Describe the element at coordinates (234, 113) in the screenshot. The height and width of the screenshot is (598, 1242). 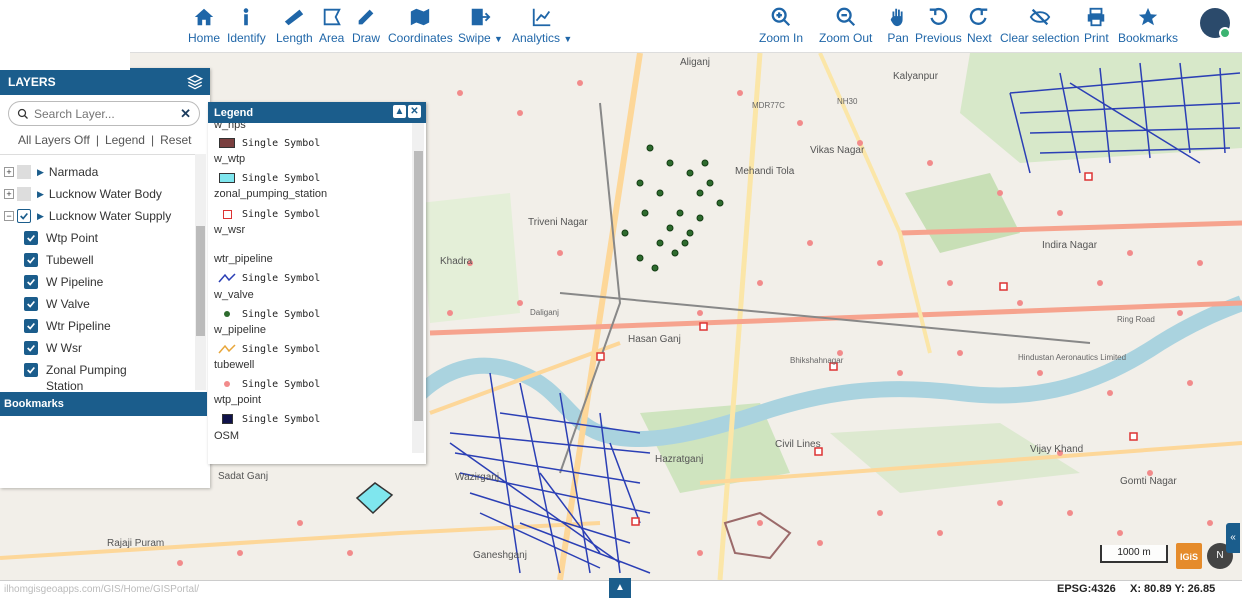
I see `legend-title: Legend` at that location.